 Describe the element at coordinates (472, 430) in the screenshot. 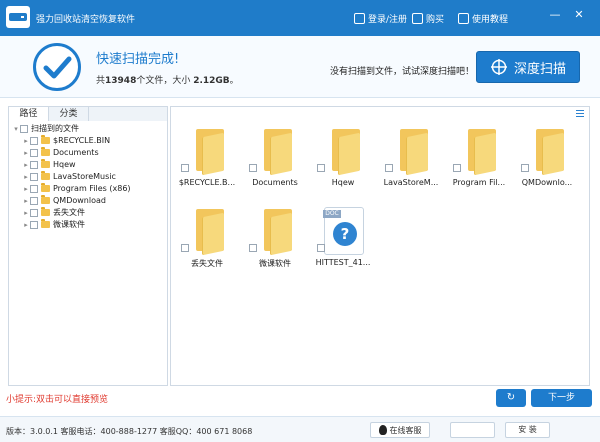

I see `footer-button-one` at that location.